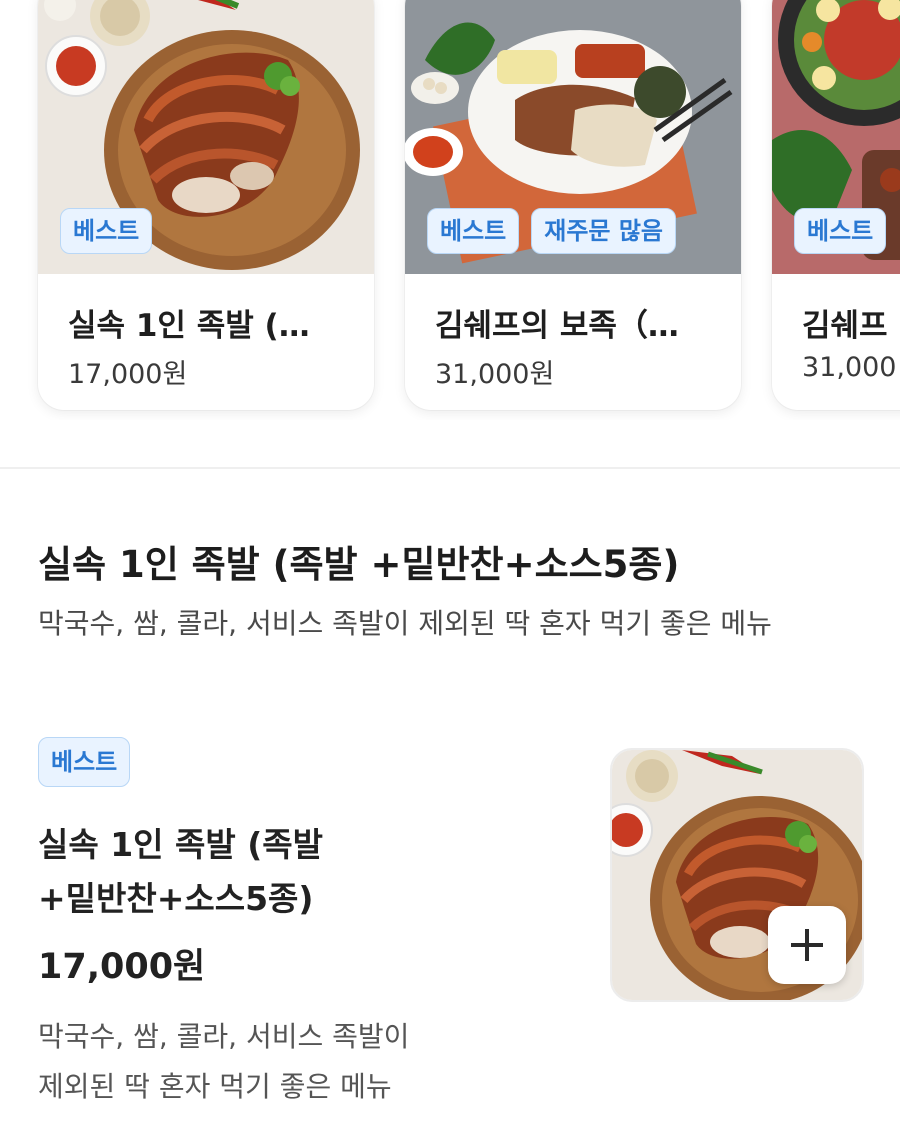 This screenshot has height=1121, width=900. What do you see at coordinates (450, 468) in the screenshot?
I see `section-divider` at bounding box center [450, 468].